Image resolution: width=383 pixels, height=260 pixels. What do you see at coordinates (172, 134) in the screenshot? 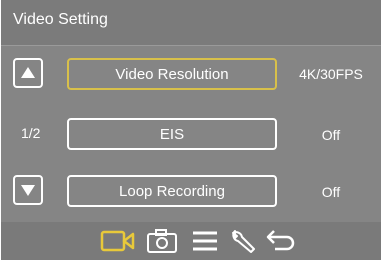
I see `setting-eis-button: EIS` at bounding box center [172, 134].